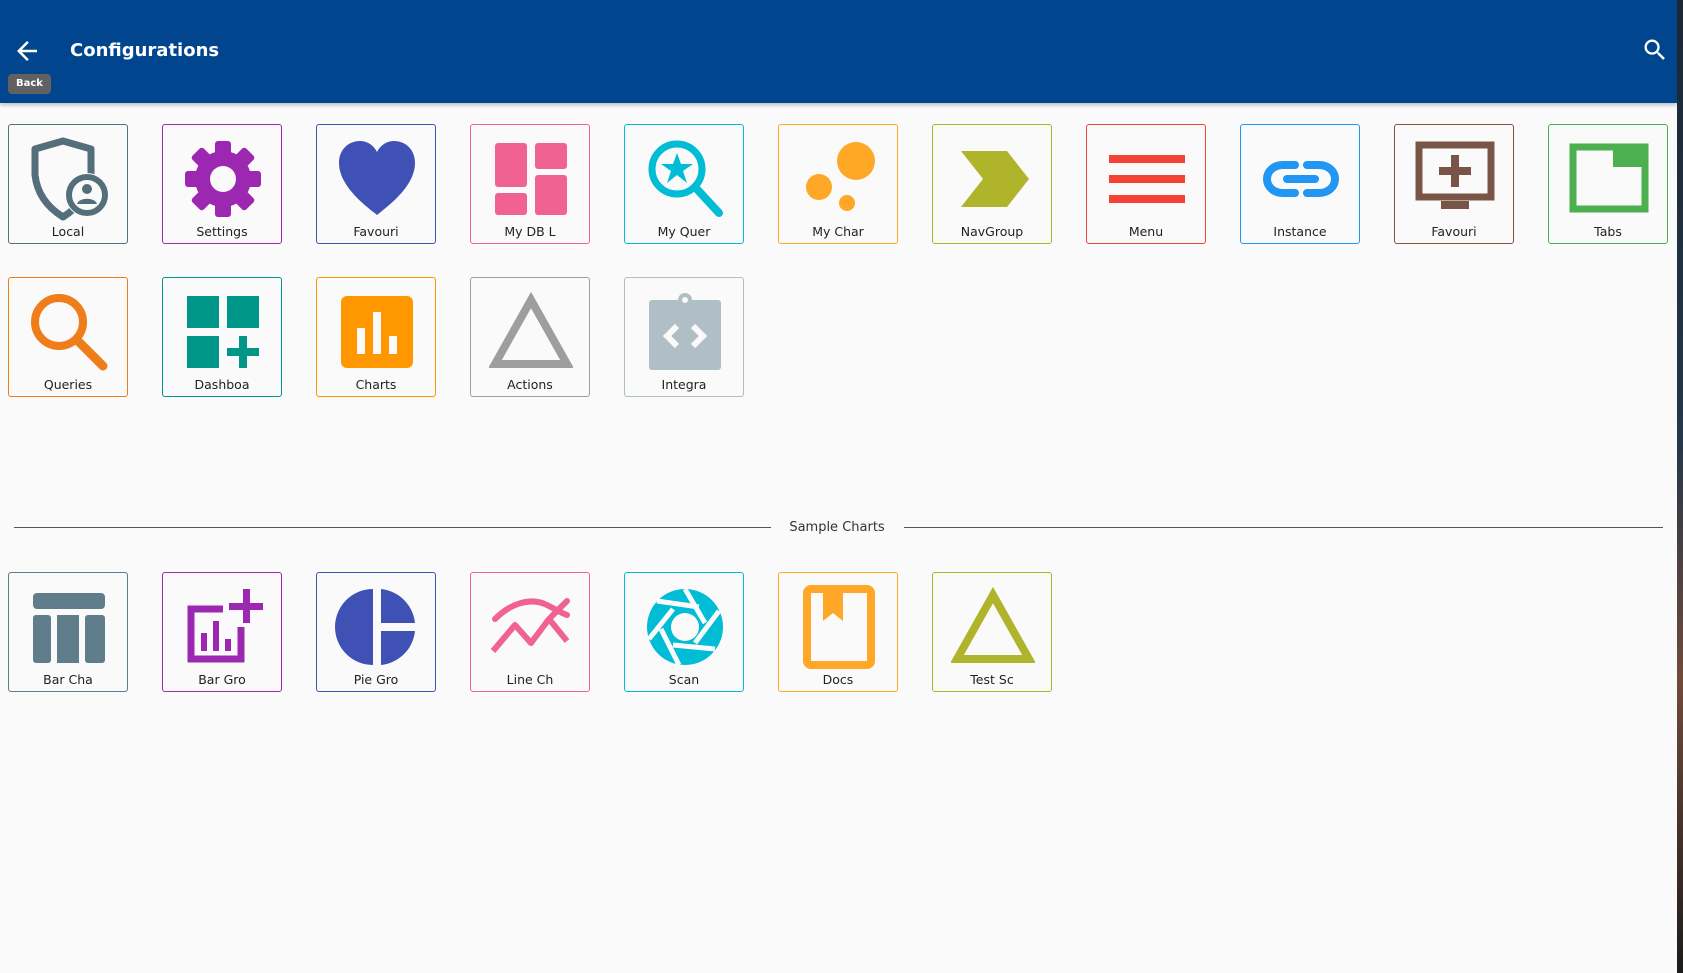 Image resolution: width=1683 pixels, height=973 pixels. Describe the element at coordinates (223, 332) in the screenshot. I see `dashboard-add-icon` at that location.